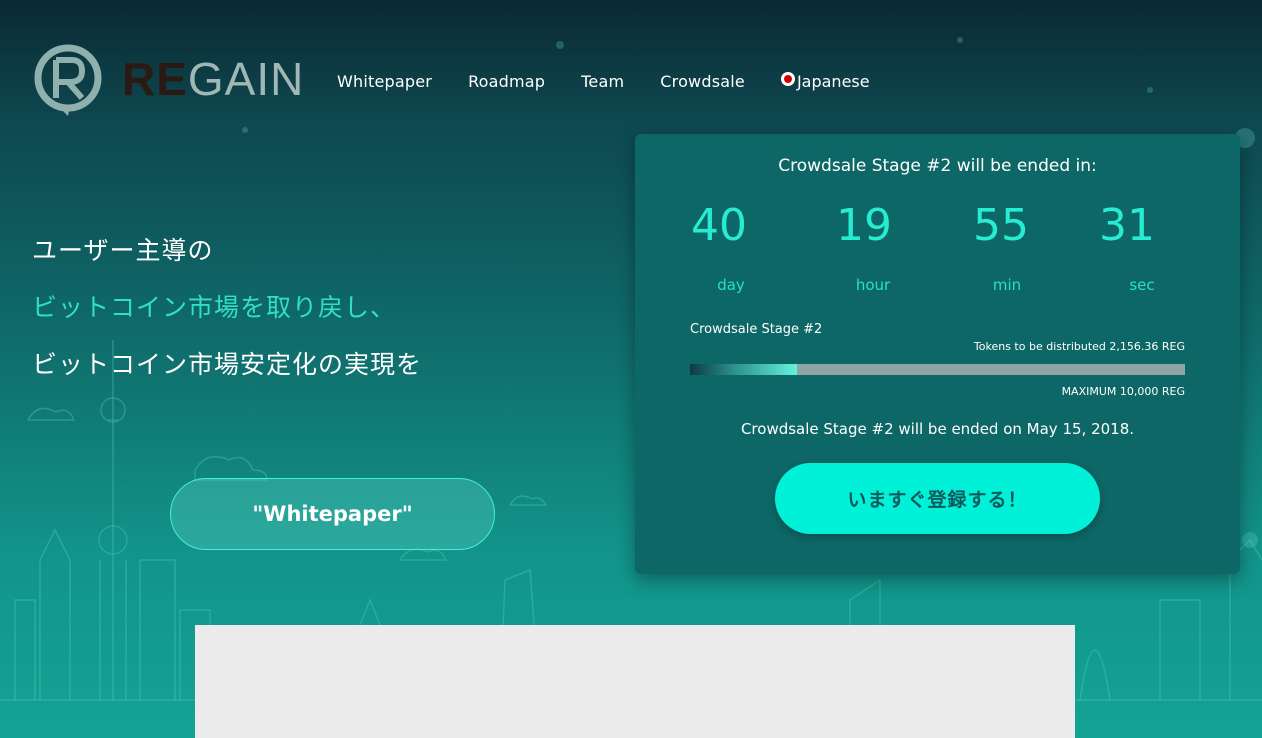 This screenshot has width=1262, height=738. I want to click on hero-line-3: ビットコイン市場安定化の実現を, so click(227, 364).